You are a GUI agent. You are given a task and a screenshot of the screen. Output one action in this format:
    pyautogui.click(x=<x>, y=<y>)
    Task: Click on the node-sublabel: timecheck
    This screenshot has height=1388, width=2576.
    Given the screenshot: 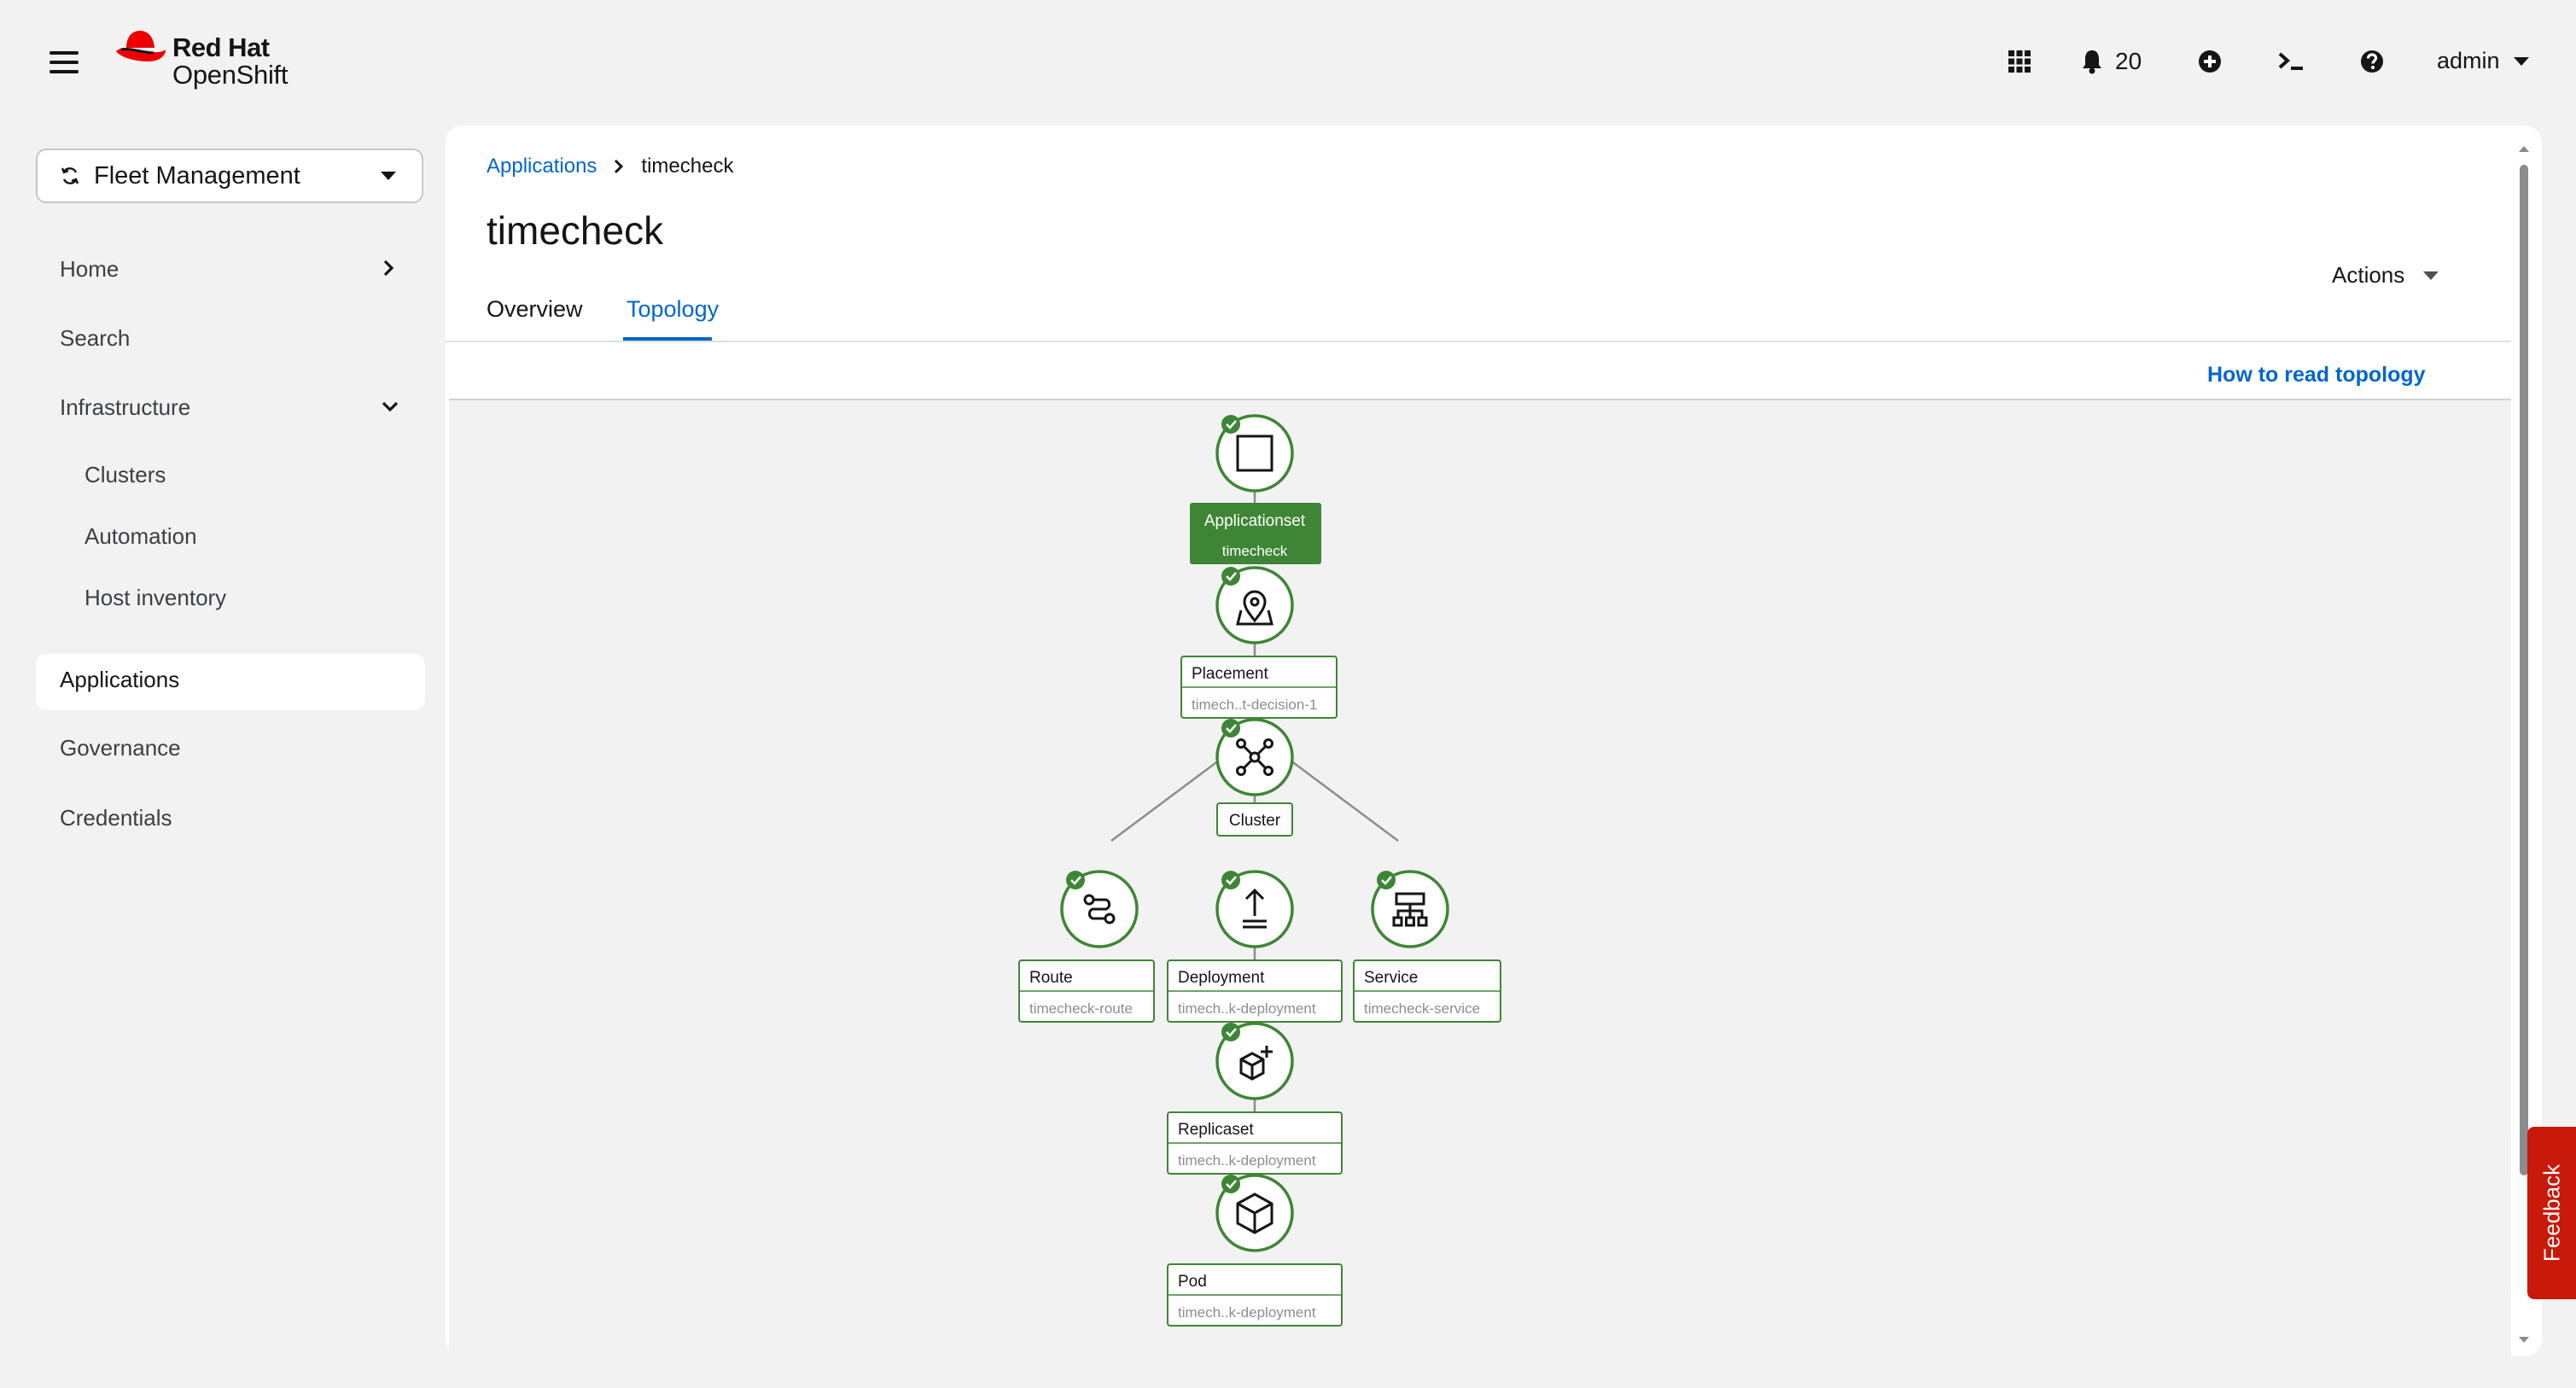 What is the action you would take?
    pyautogui.click(x=1255, y=551)
    